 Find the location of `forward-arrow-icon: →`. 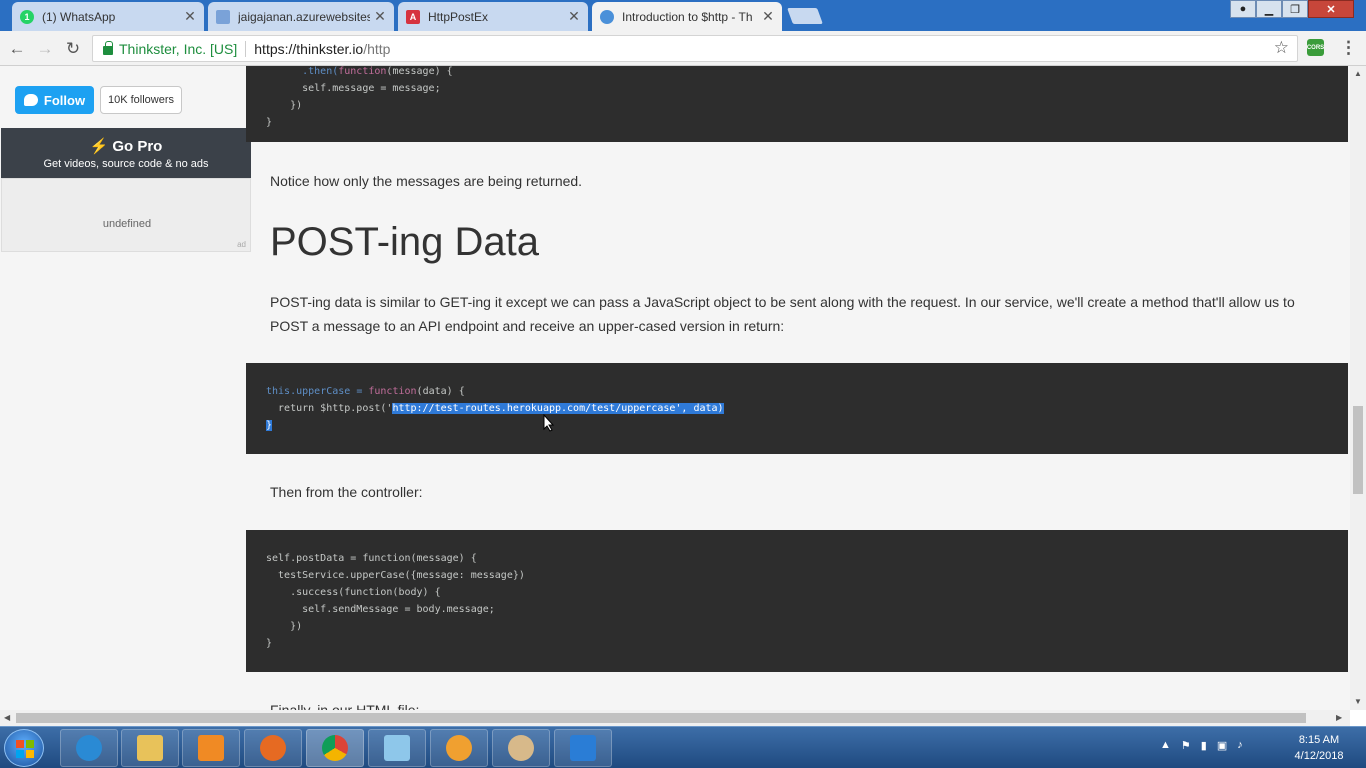

forward-arrow-icon: → is located at coordinates (45, 49).